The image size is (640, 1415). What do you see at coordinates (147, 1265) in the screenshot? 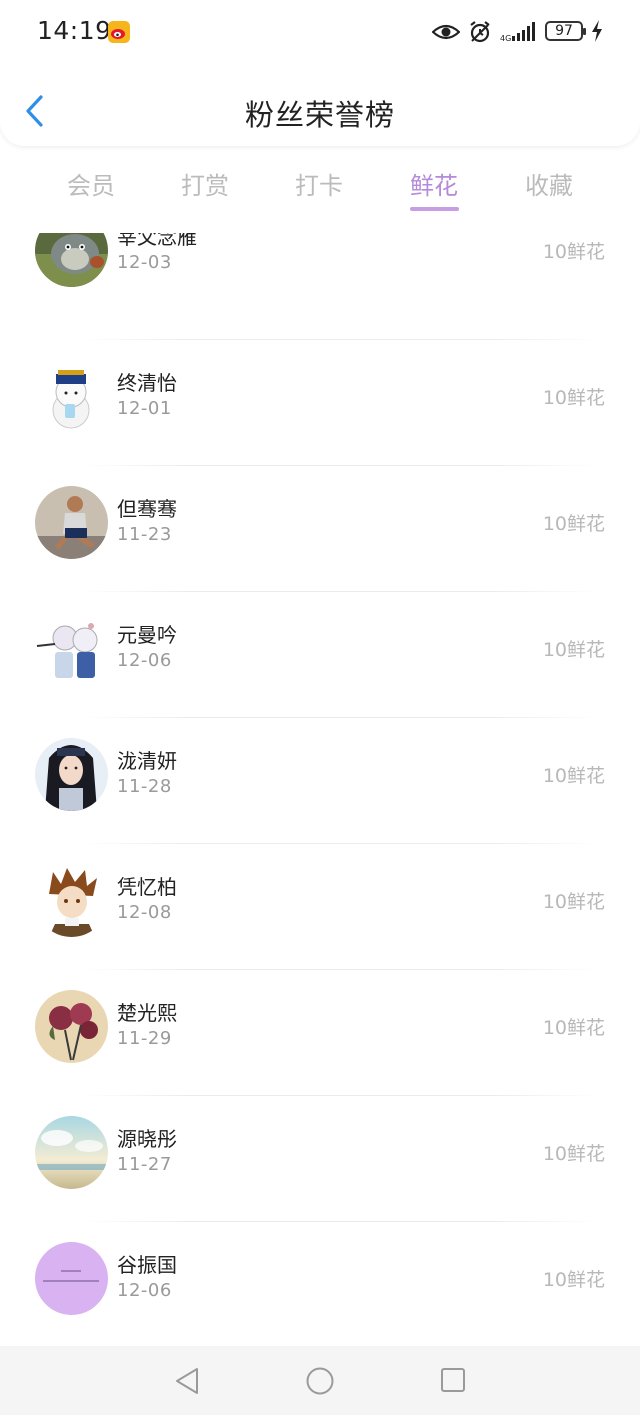
I see `user-name: 谷振国` at bounding box center [147, 1265].